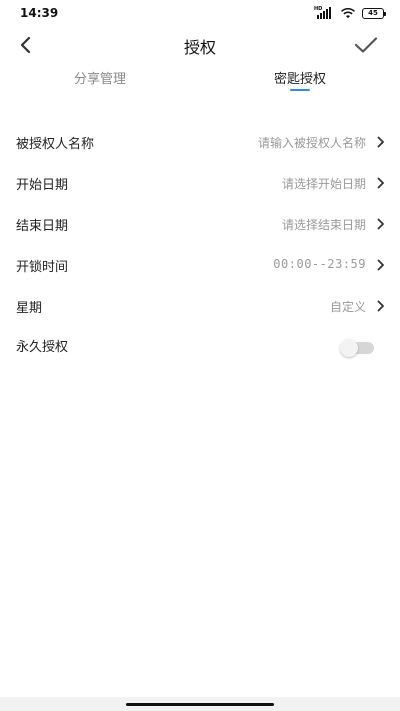 The image size is (400, 711). What do you see at coordinates (324, 12) in the screenshot?
I see `signal-icon: HD` at bounding box center [324, 12].